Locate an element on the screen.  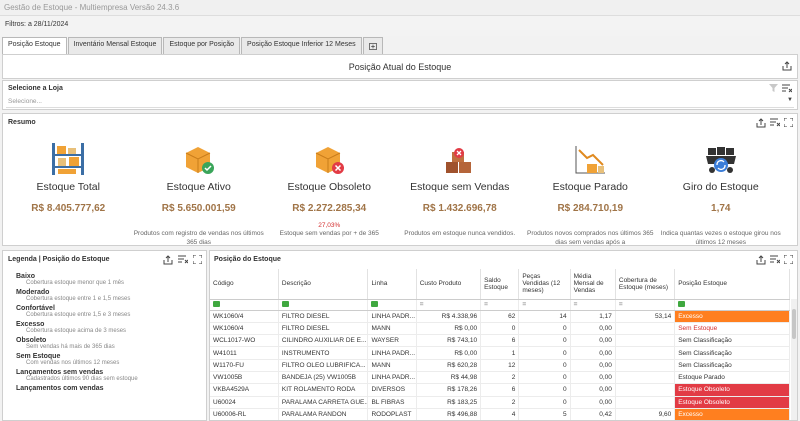
tab-inventario-mensal: Inventário Mensal Estoque is located at coordinates (115, 45).